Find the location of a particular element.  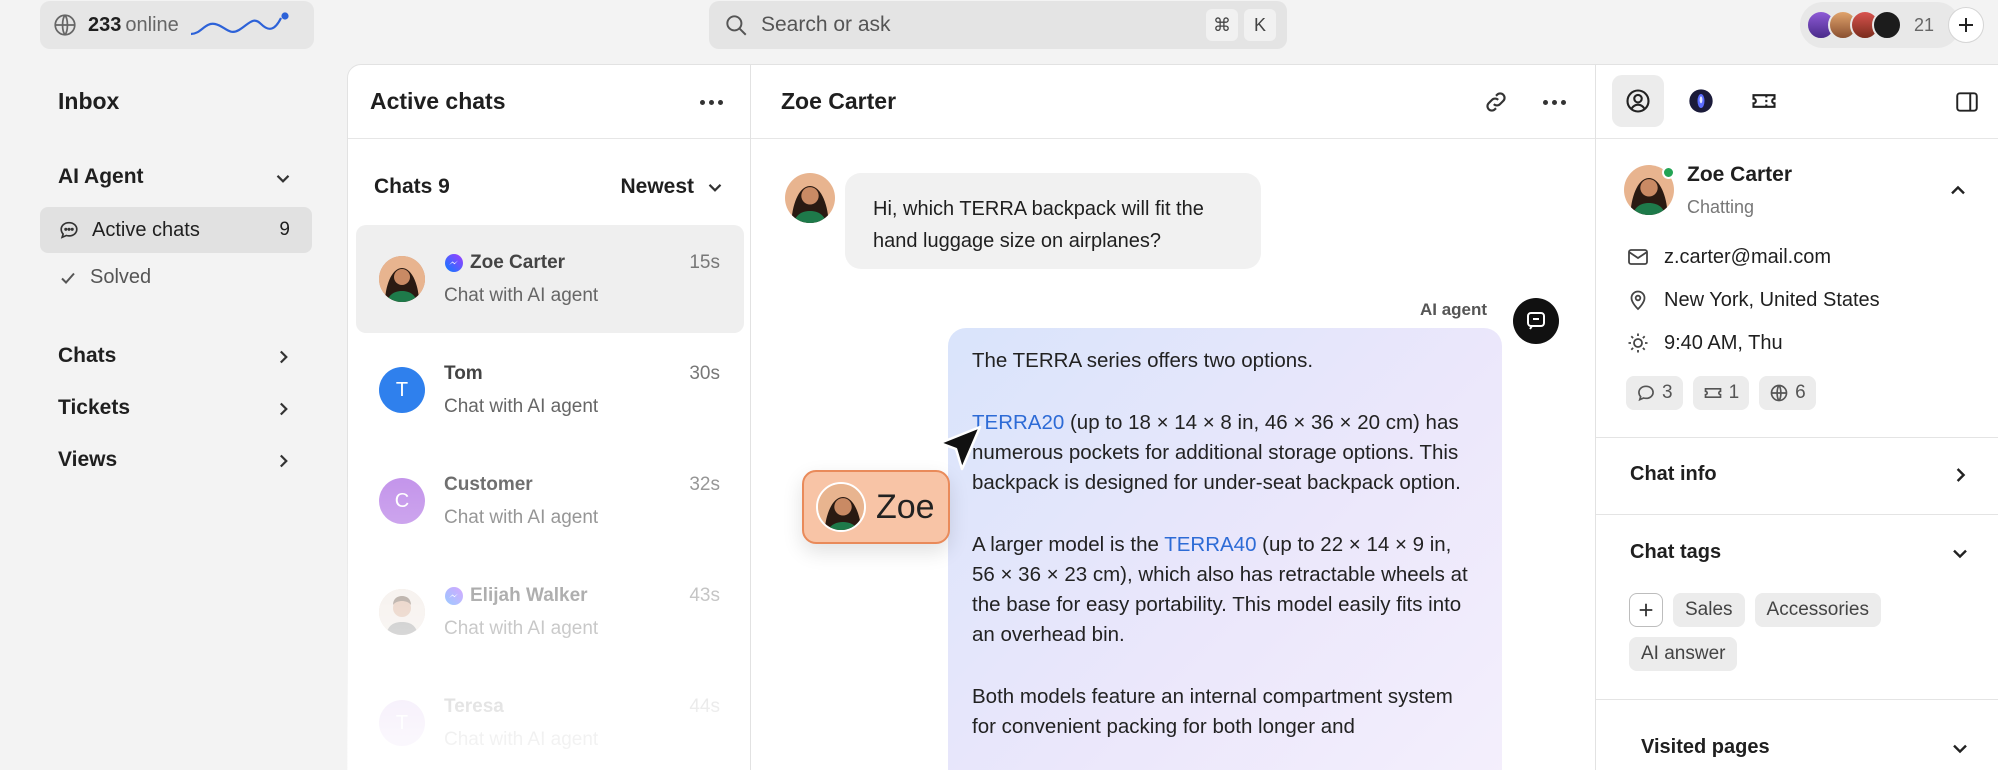

chat-list-item: Elijah Walker 43s Chat with AI agent is located at coordinates (550, 612).